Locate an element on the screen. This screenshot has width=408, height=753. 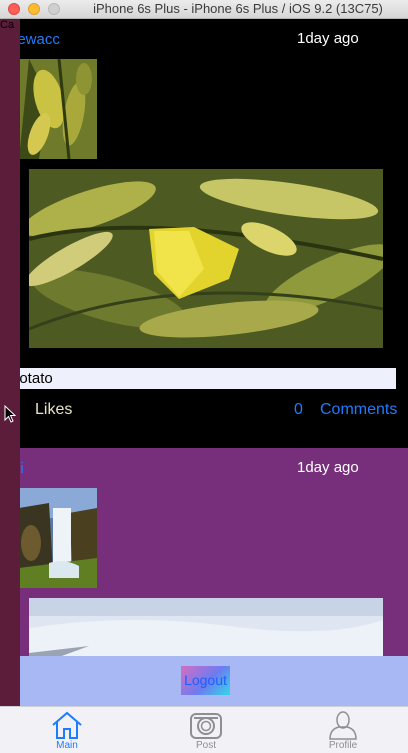
comments-count: 0 is located at coordinates (298, 409).